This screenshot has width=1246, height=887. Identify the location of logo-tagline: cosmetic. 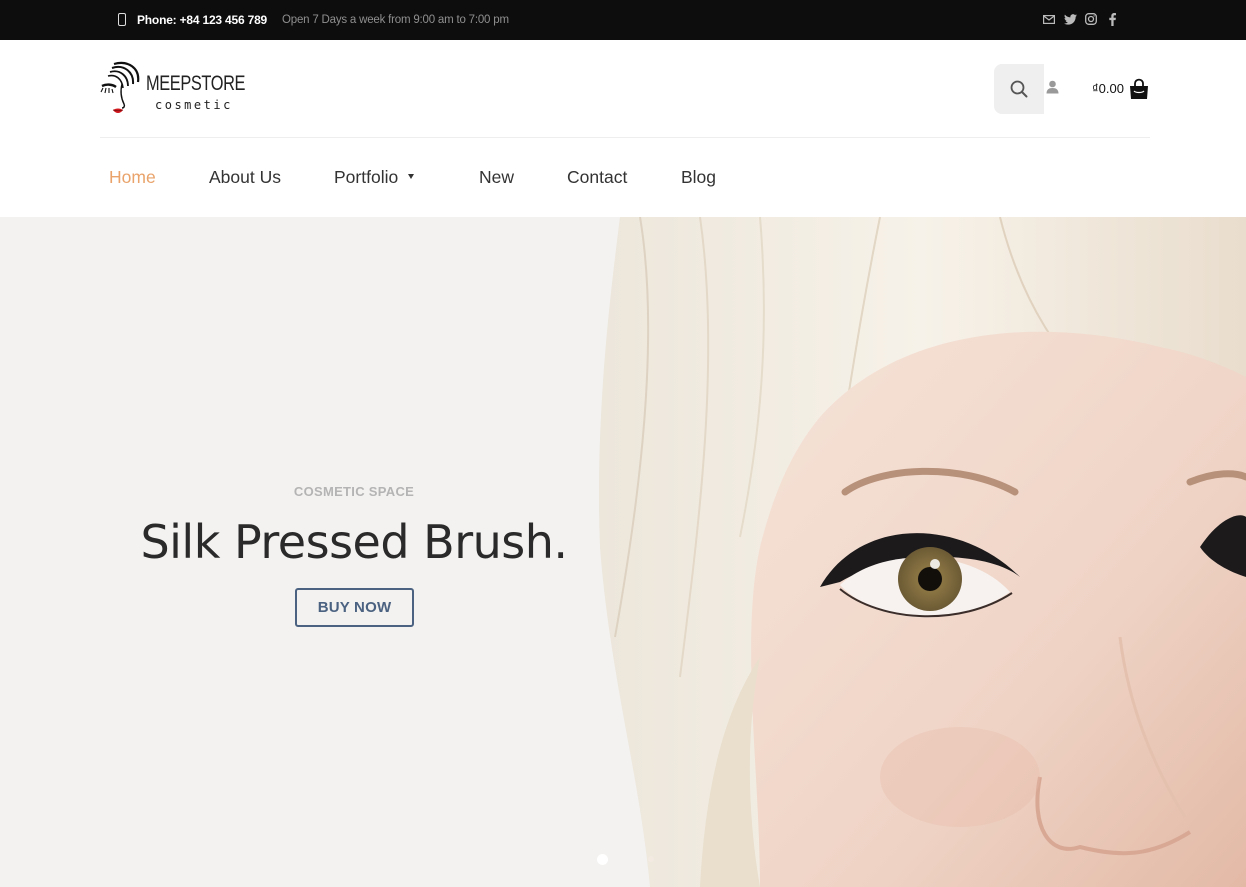
(194, 105).